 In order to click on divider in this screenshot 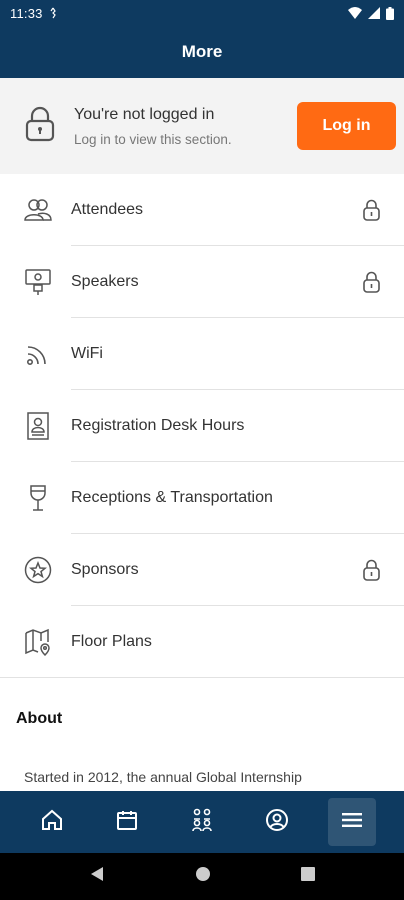, I will do `click(202, 677)`.